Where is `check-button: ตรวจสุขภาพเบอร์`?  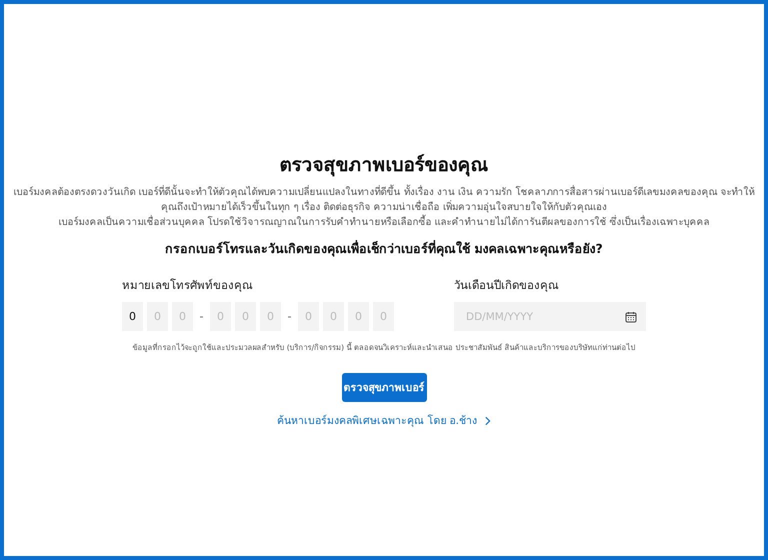 check-button: ตรวจสุขภาพเบอร์ is located at coordinates (384, 387).